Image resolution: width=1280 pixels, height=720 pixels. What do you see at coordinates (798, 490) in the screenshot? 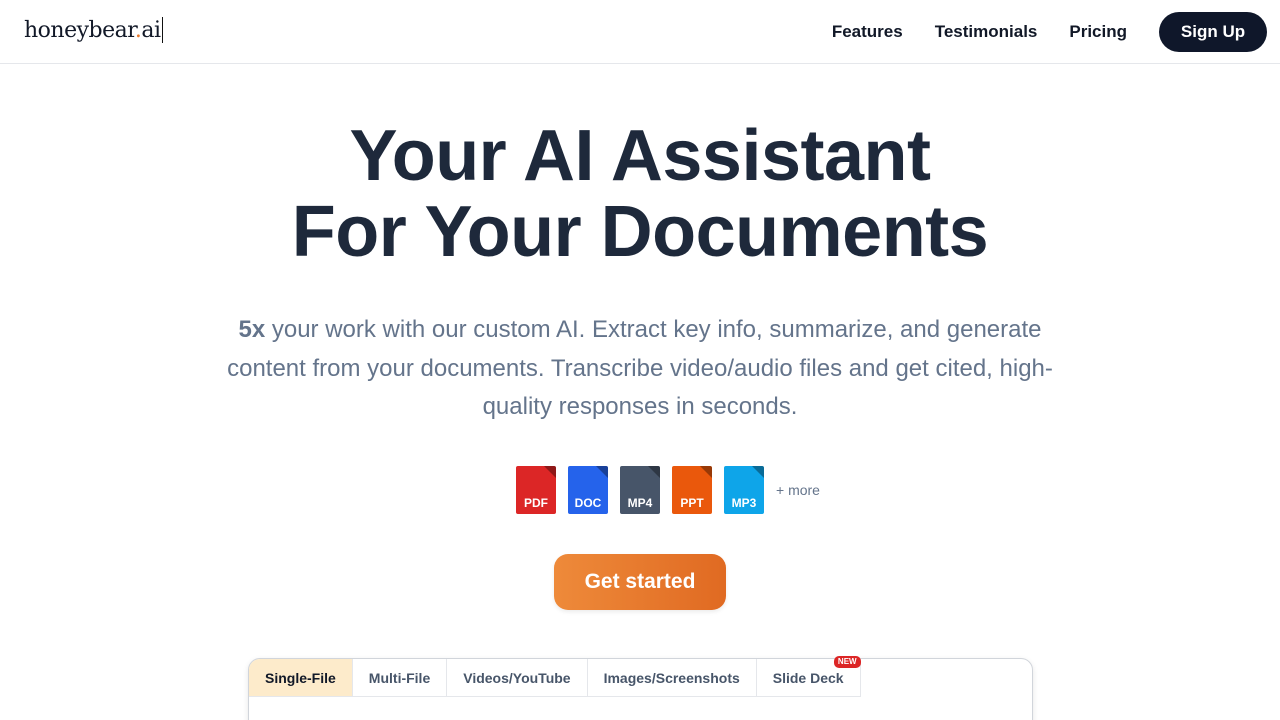
I see `more-file-types: + more` at bounding box center [798, 490].